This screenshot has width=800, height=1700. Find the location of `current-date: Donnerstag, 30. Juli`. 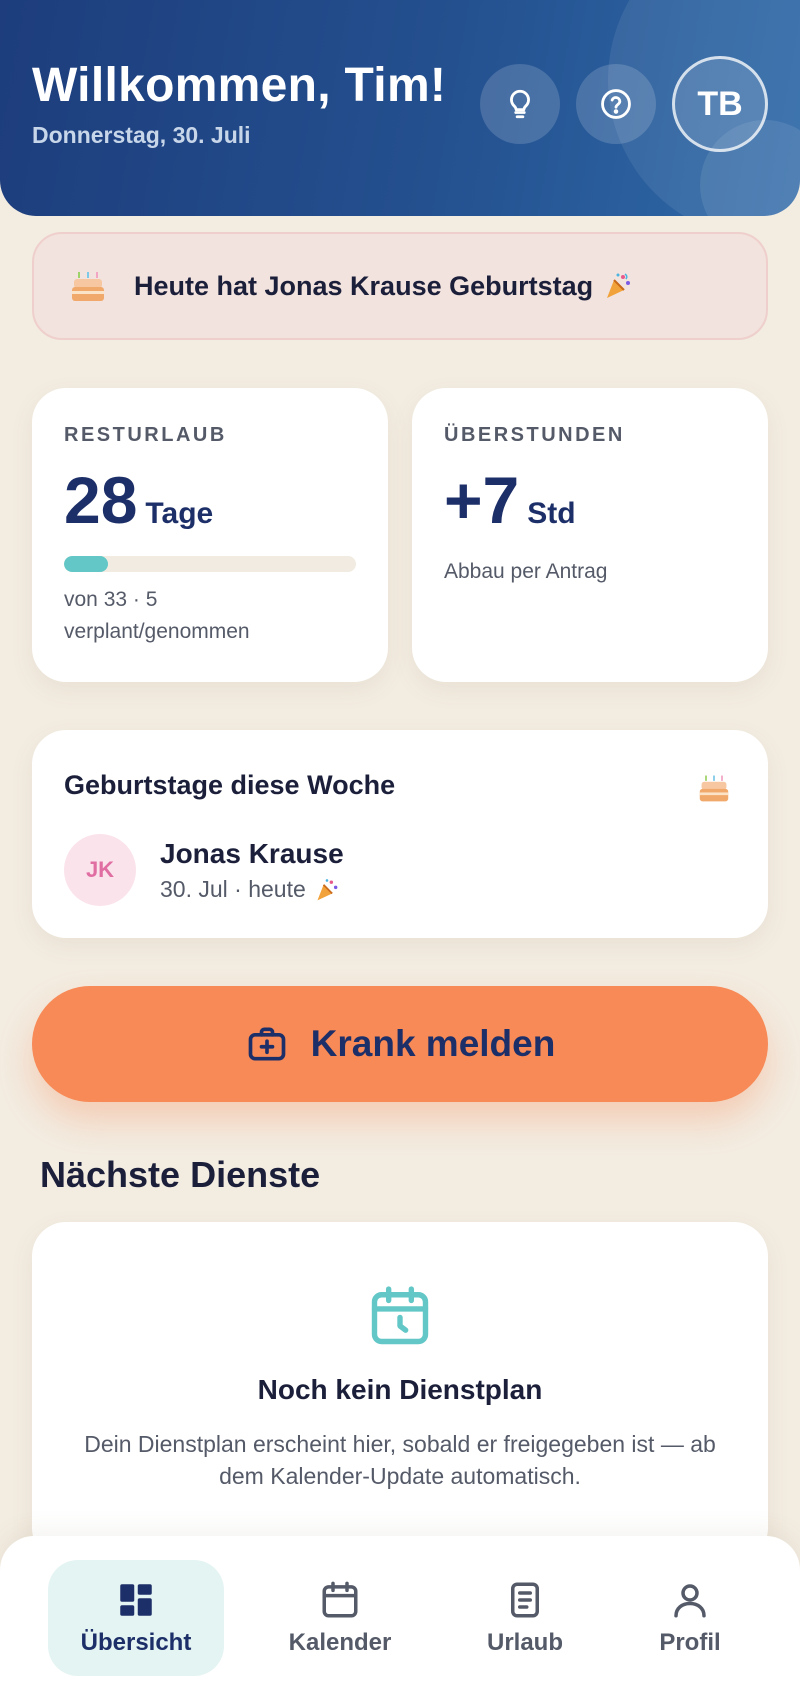

current-date: Donnerstag, 30. Juli is located at coordinates (141, 135).